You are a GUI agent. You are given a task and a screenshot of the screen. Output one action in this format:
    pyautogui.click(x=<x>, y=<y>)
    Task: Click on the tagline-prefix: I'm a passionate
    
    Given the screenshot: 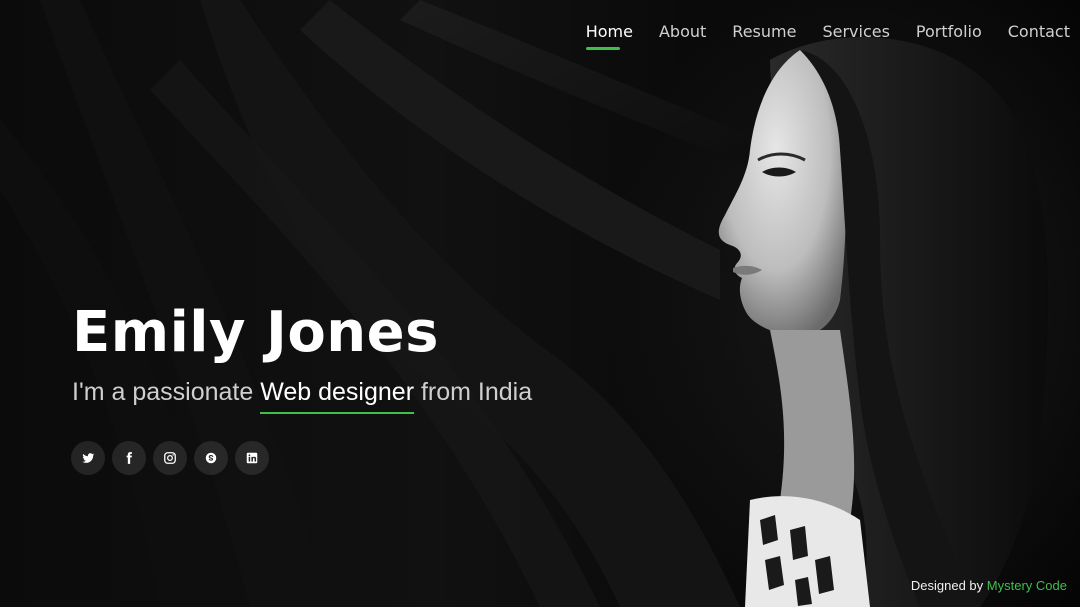 What is the action you would take?
    pyautogui.click(x=163, y=392)
    